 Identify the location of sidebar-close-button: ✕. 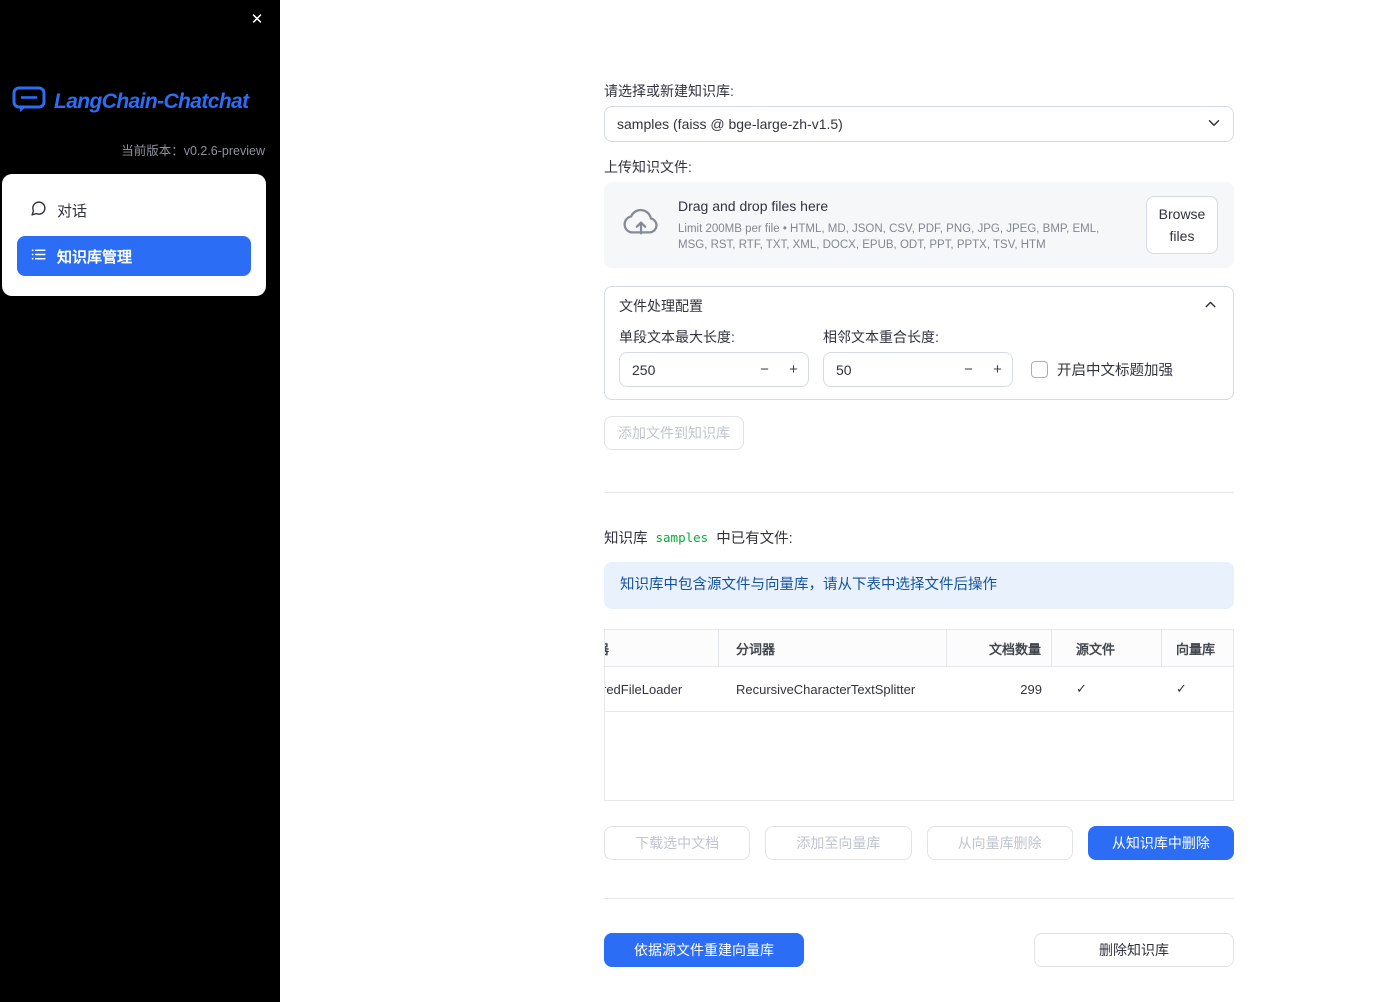
(257, 19).